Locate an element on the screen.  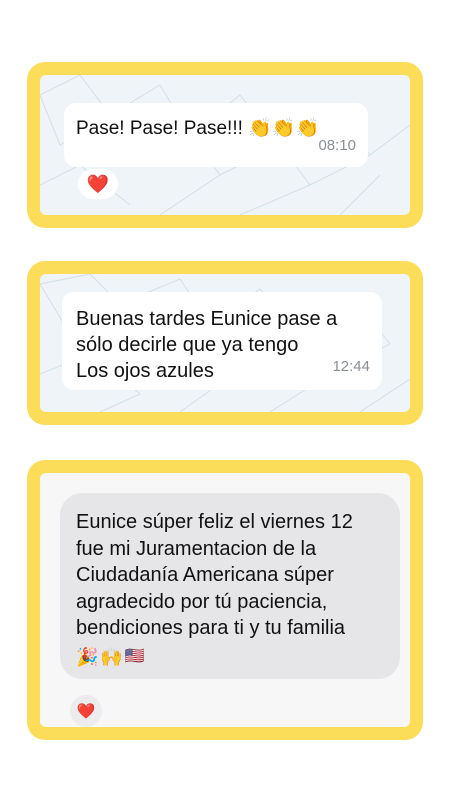
message-line-4: agradecido por tú paciencia, is located at coordinates (202, 601).